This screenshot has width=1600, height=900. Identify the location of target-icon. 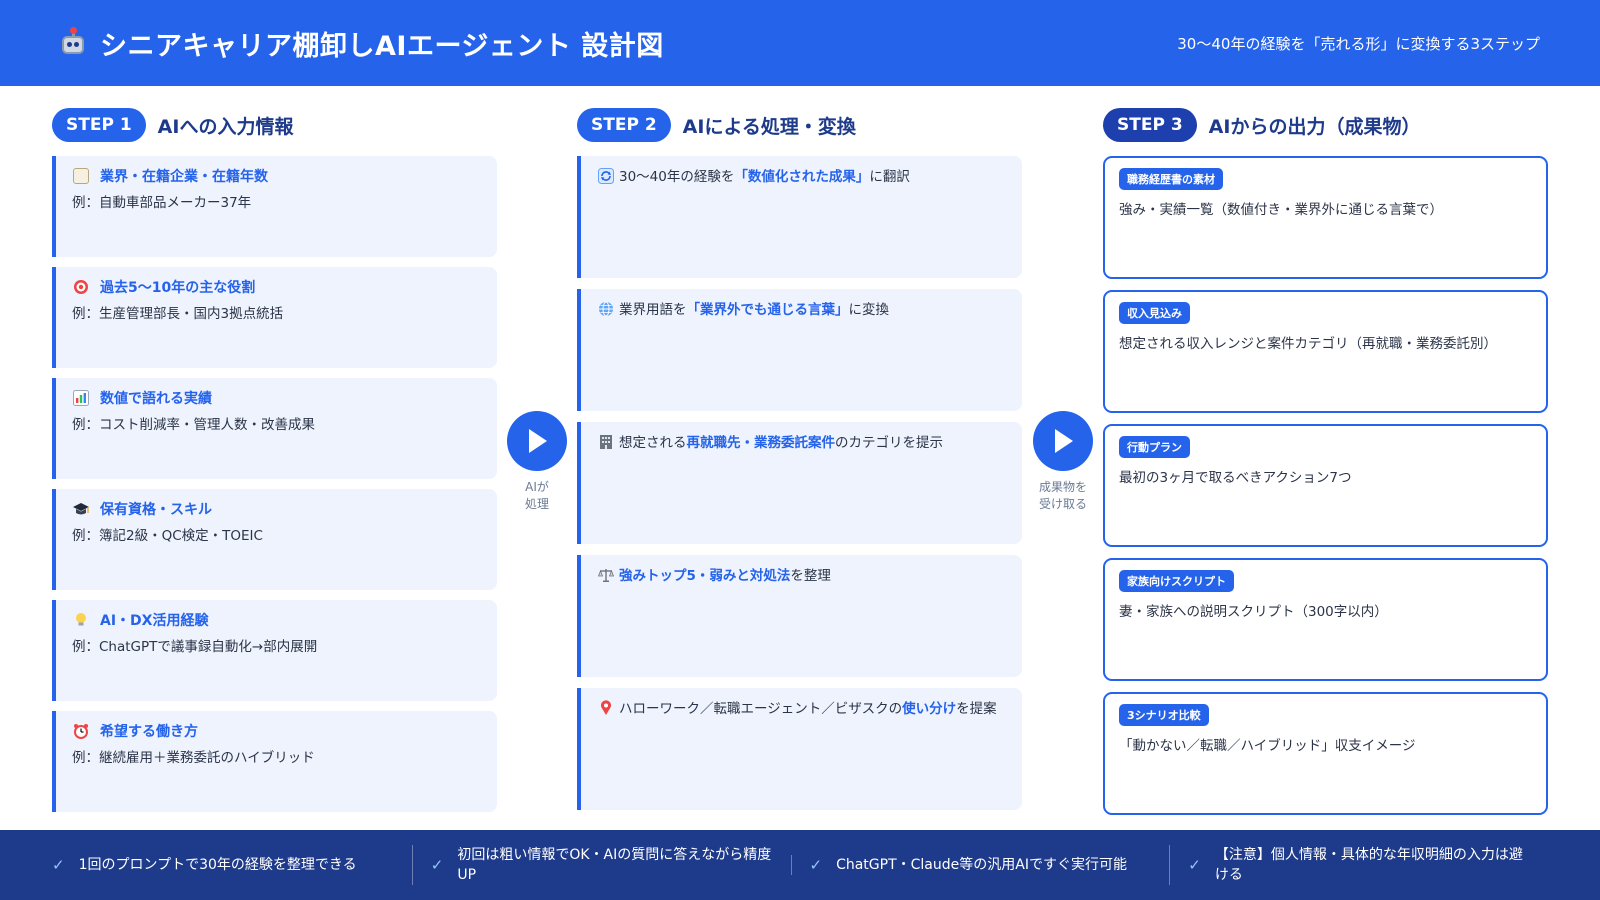
(81, 287).